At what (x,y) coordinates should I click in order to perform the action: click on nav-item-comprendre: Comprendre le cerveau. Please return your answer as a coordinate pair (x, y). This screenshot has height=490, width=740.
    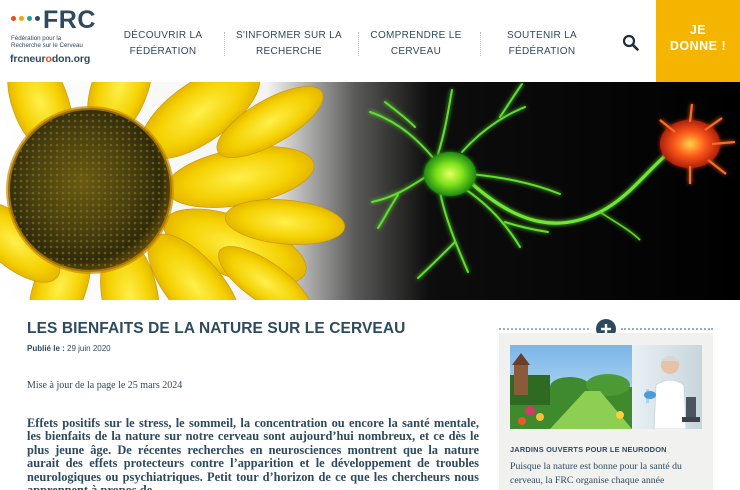
    Looking at the image, I should click on (416, 44).